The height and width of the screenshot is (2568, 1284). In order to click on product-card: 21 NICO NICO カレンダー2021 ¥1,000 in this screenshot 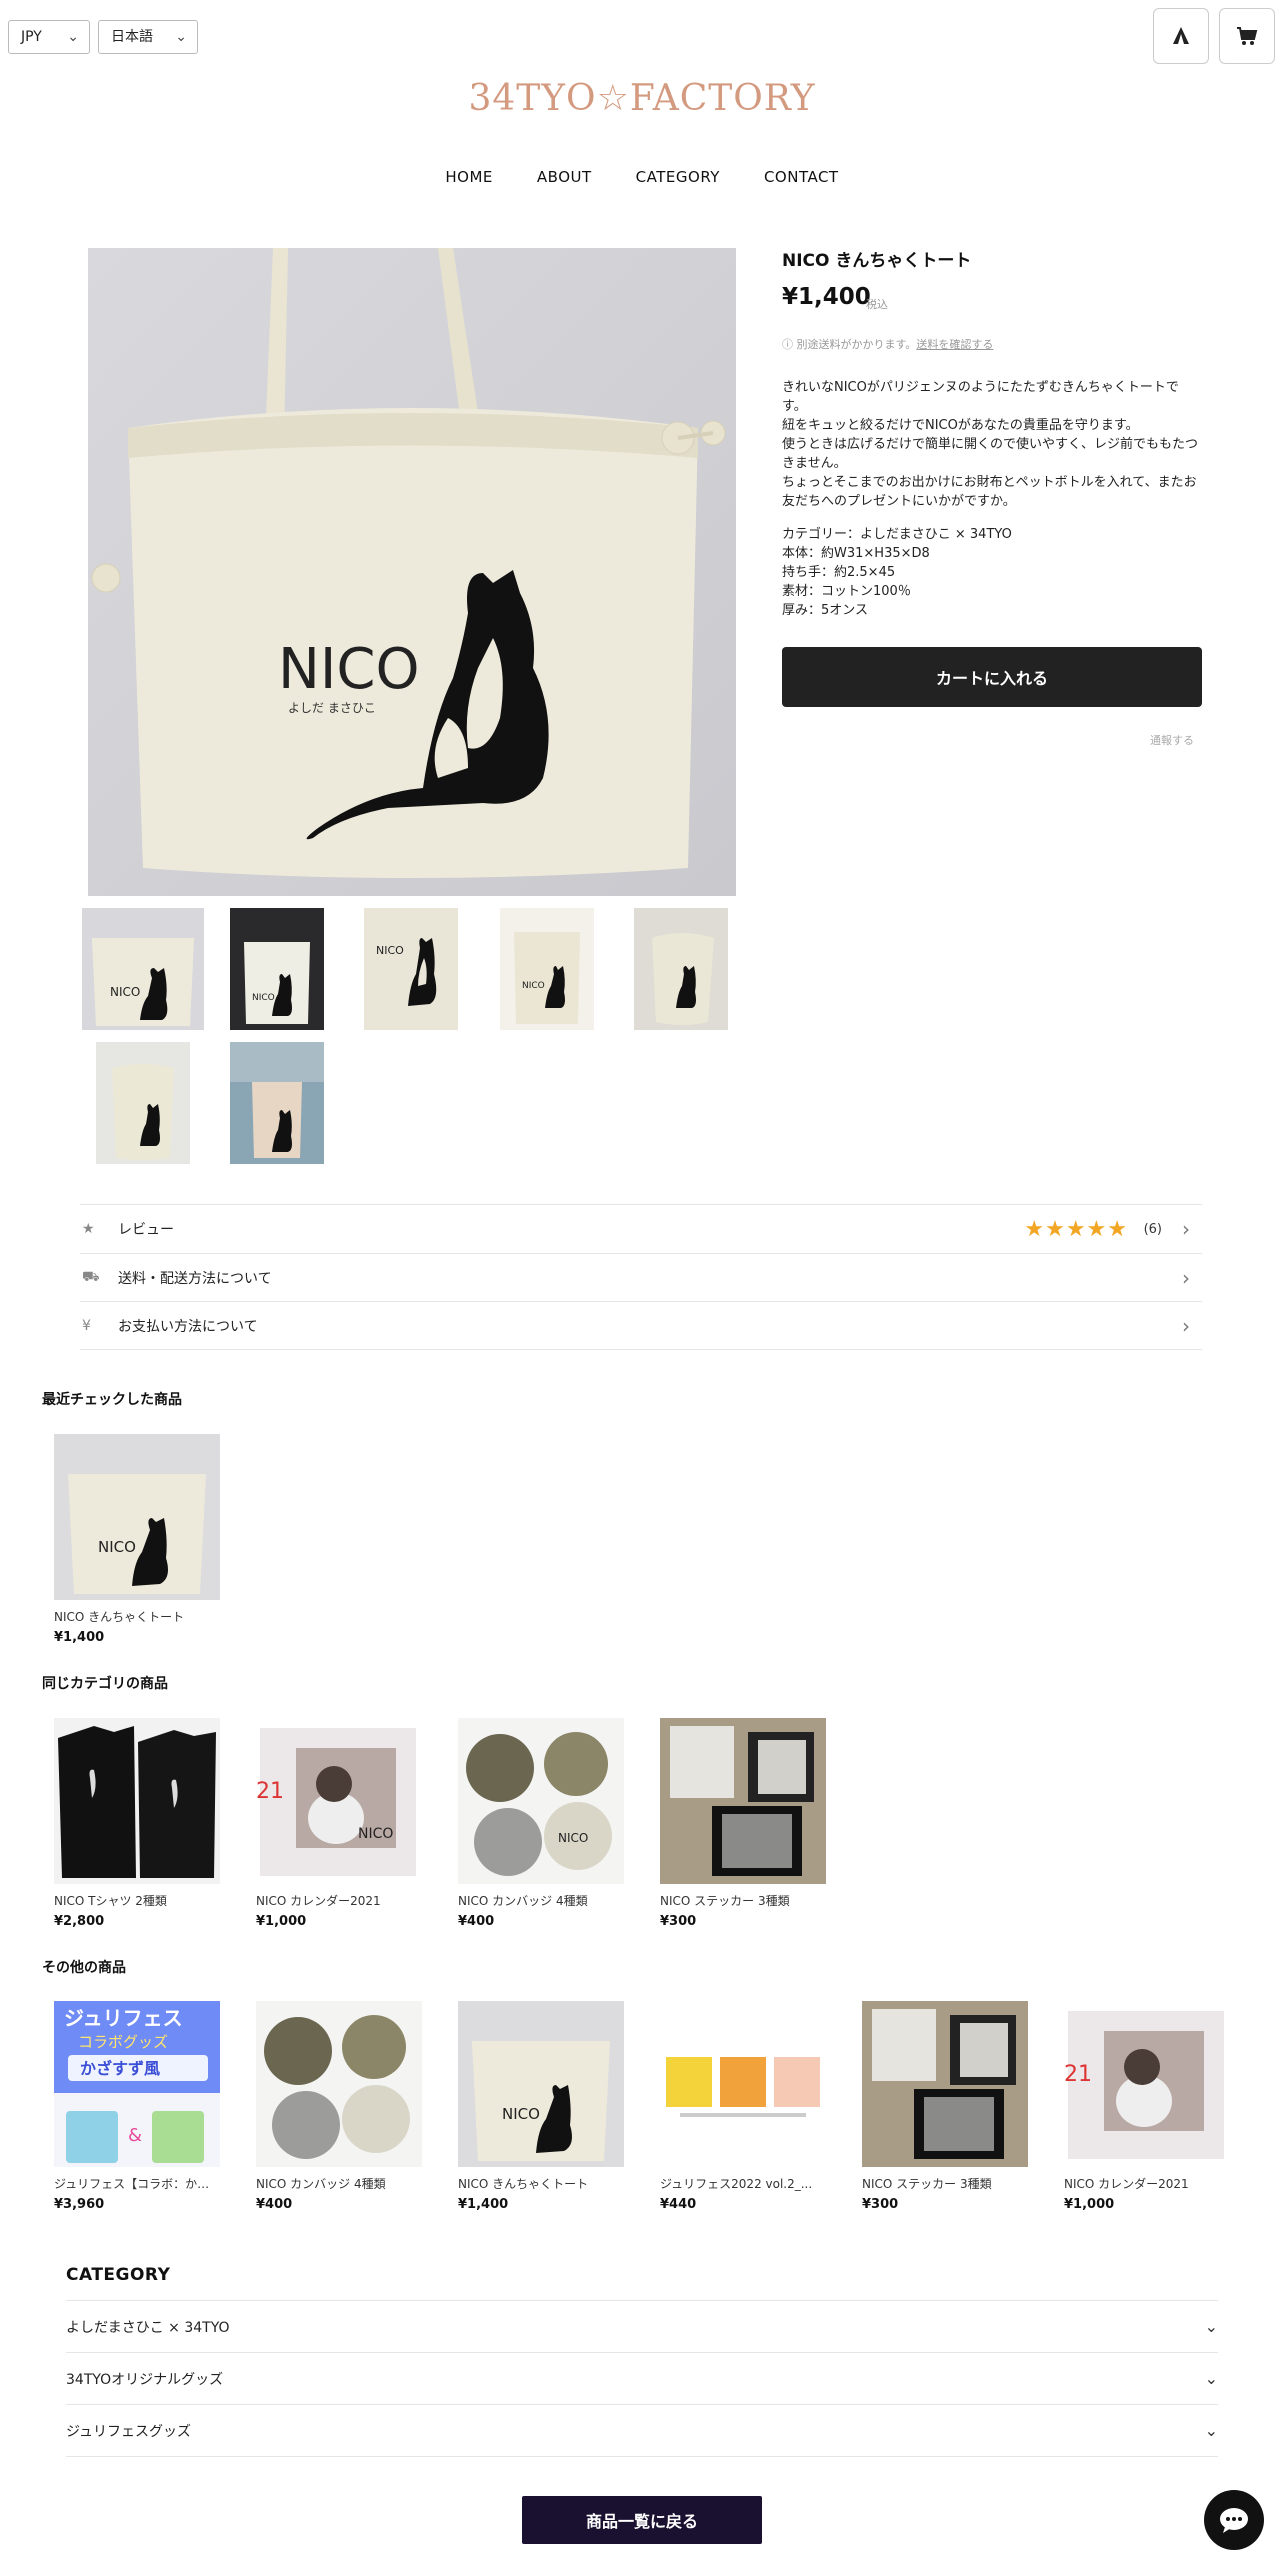, I will do `click(339, 1823)`.